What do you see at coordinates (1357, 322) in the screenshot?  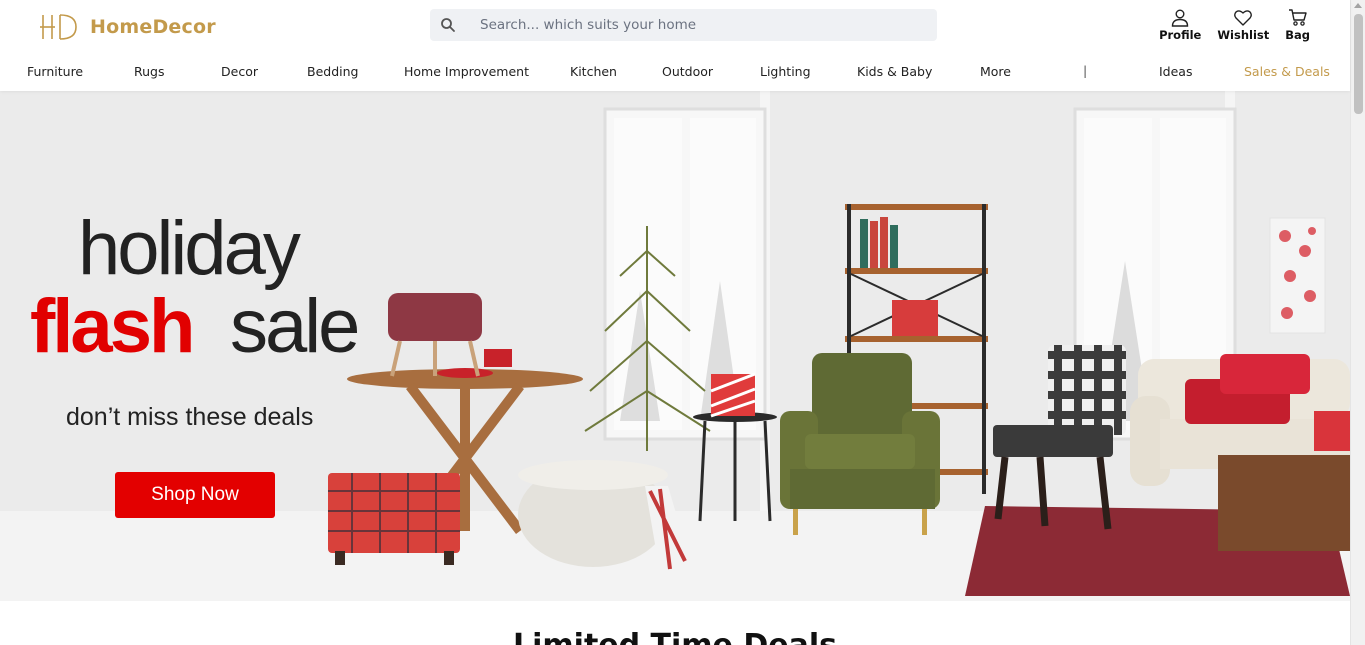 I see `page-scrollbar` at bounding box center [1357, 322].